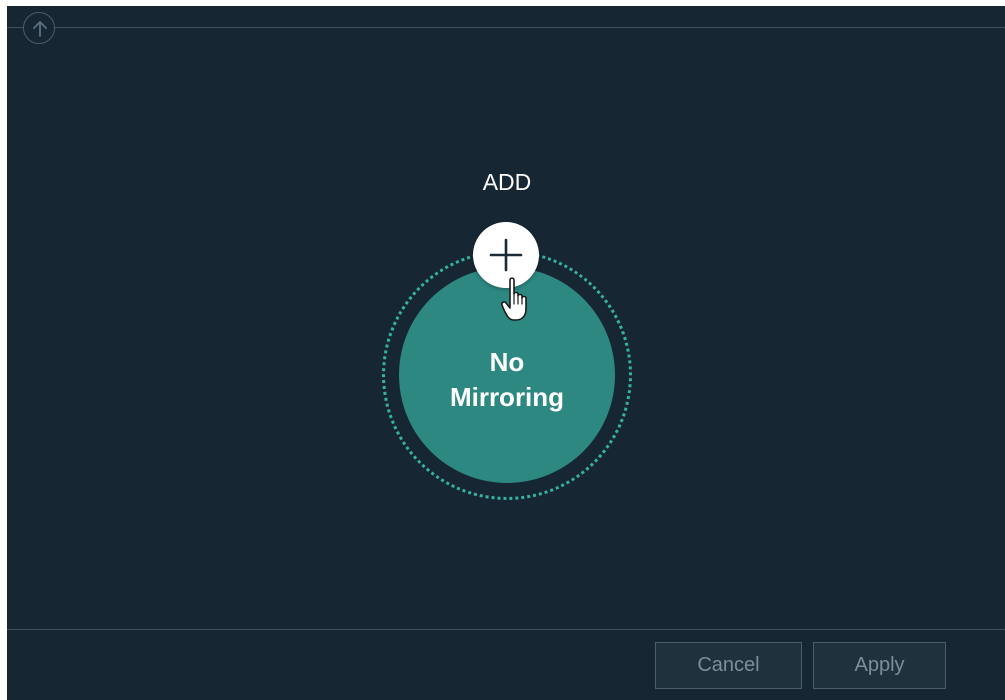 The image size is (1005, 700). I want to click on mirroring-status-line2: Mirroring, so click(507, 397).